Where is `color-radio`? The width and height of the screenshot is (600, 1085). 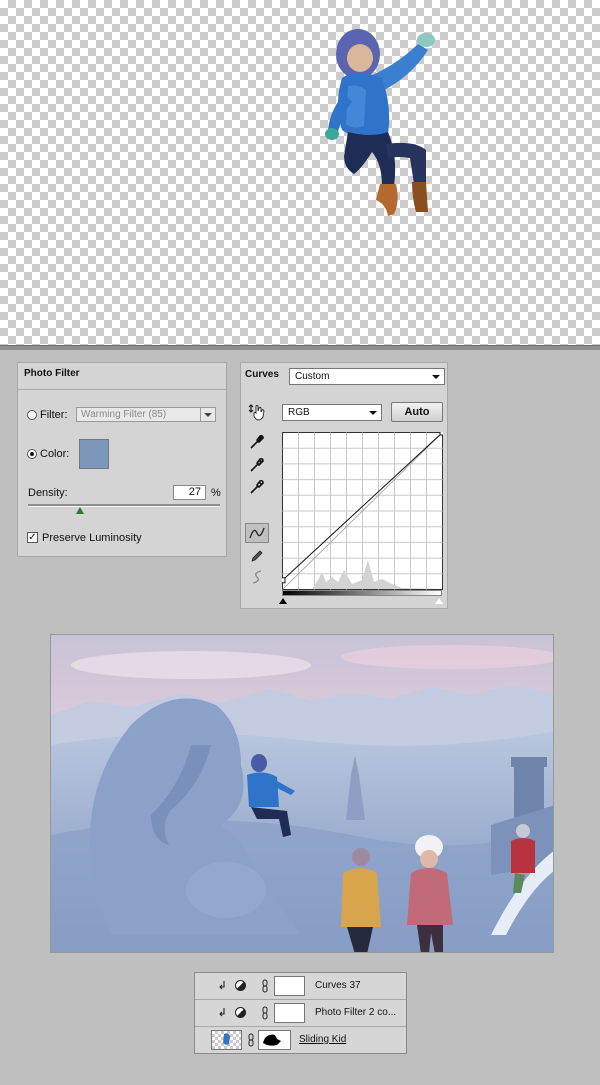
color-radio is located at coordinates (32, 454).